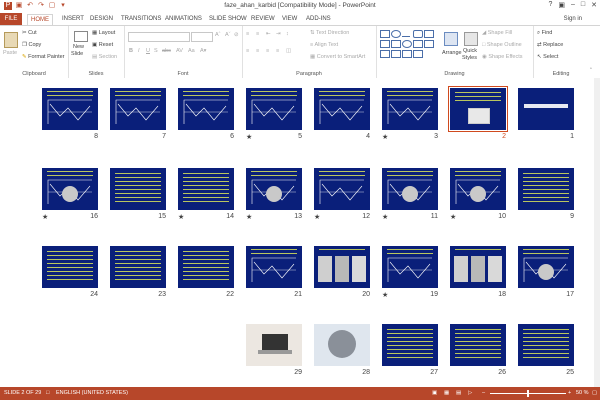 The image size is (600, 400). Describe the element at coordinates (573, 5) in the screenshot. I see `minimize-button: –` at that location.